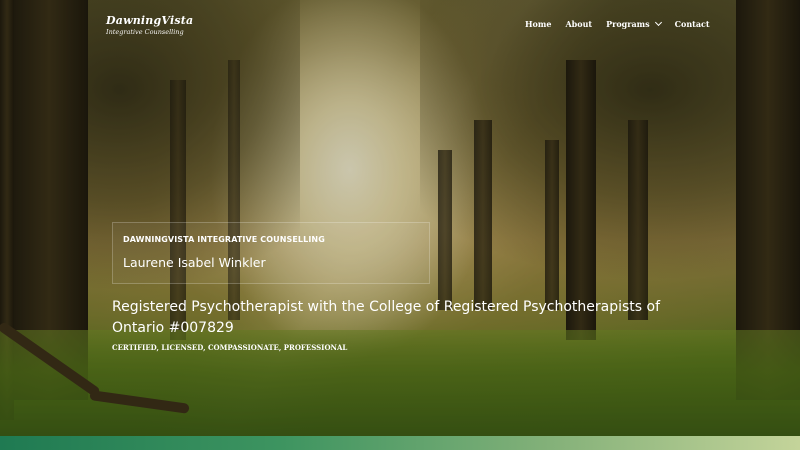 The width and height of the screenshot is (800, 450). I want to click on nav-programs-label: Programs, so click(628, 24).